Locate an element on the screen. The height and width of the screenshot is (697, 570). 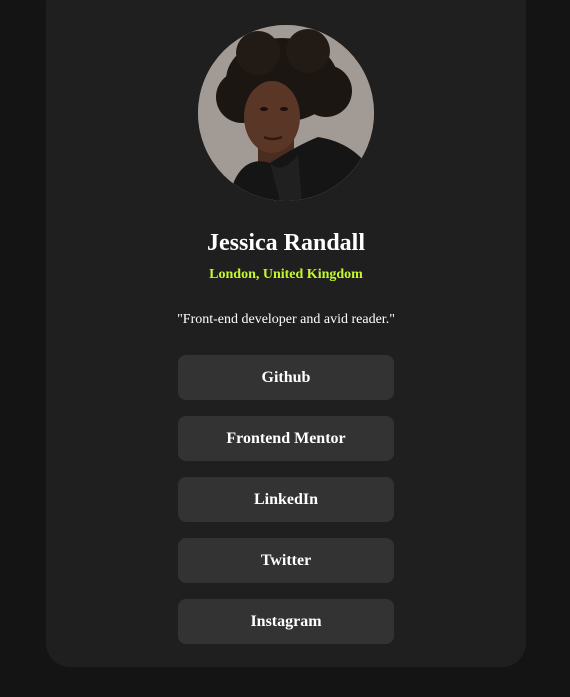
frontend-mentor-link-button: Frontend Mentor is located at coordinates (286, 438).